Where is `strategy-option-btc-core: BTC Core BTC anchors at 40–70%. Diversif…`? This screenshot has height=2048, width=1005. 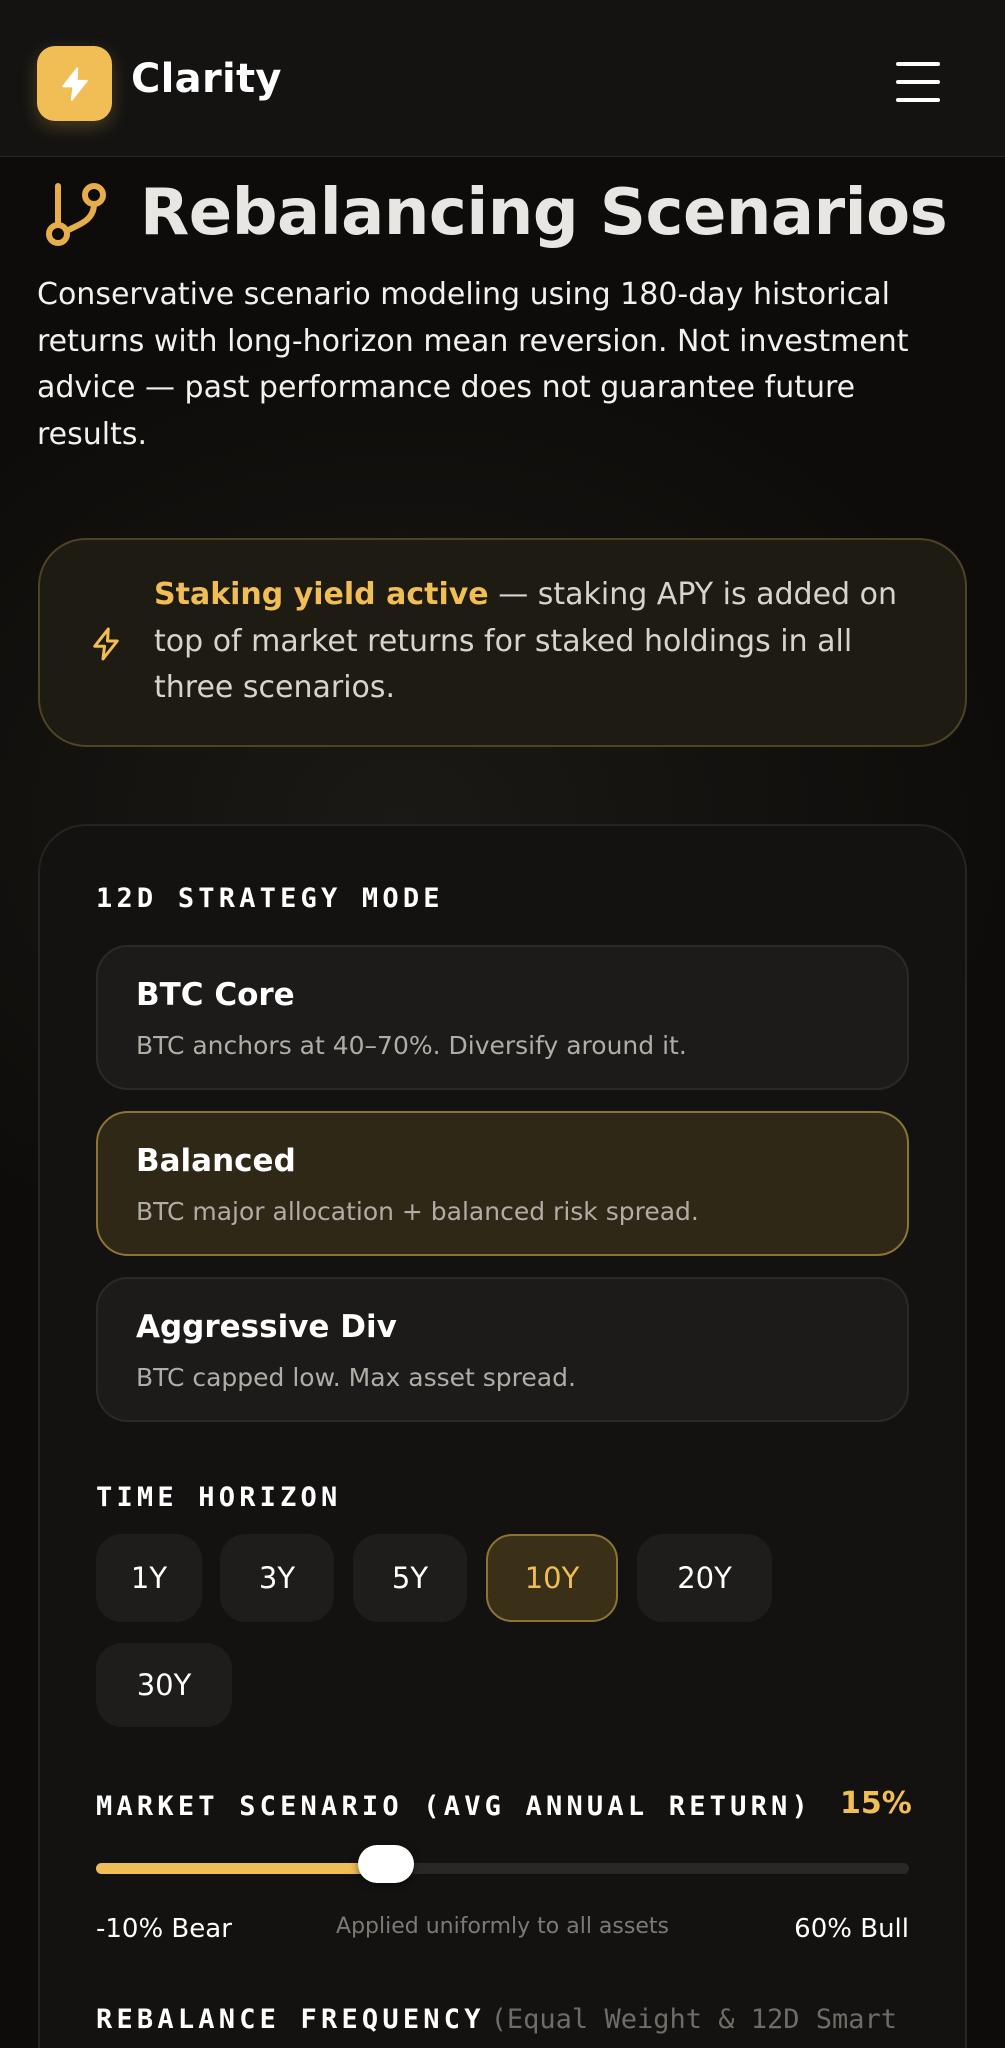
strategy-option-btc-core: BTC Core BTC anchors at 40–70%. Diversif… is located at coordinates (502, 1017).